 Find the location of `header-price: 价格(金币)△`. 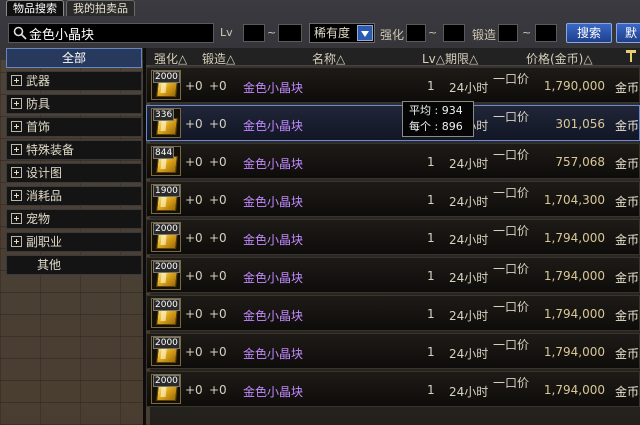

header-price: 价格(金币)△ is located at coordinates (559, 58).